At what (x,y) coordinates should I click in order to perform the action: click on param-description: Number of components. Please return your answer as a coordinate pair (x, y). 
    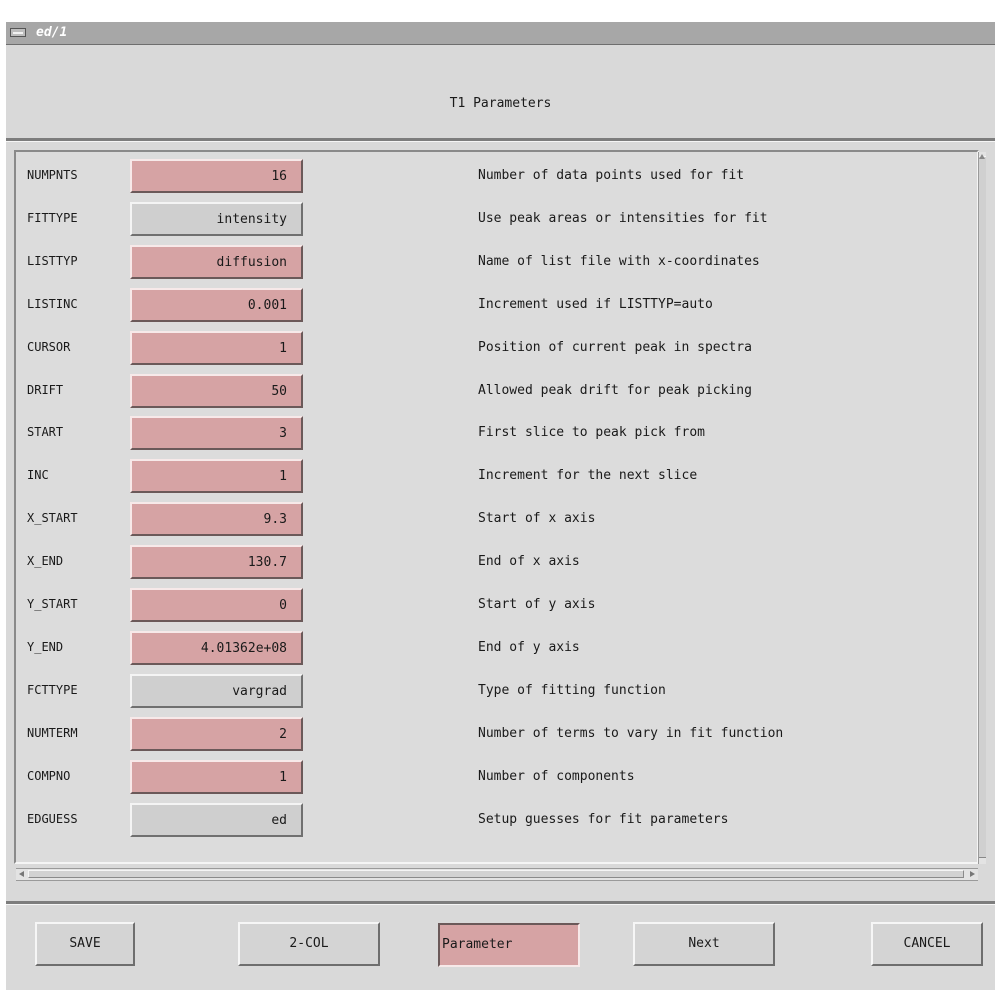
    Looking at the image, I should click on (556, 776).